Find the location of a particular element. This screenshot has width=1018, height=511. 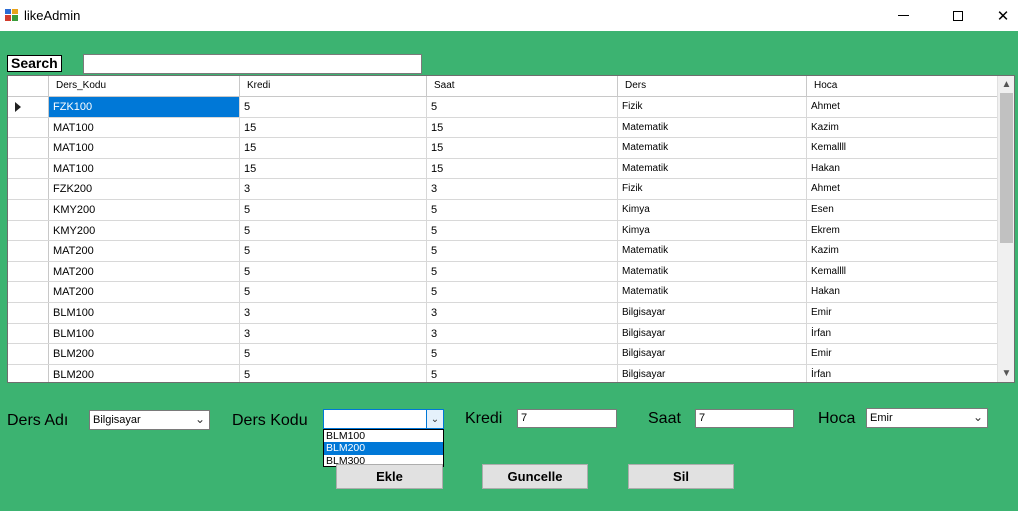

guncelle-button: Guncelle is located at coordinates (535, 476).